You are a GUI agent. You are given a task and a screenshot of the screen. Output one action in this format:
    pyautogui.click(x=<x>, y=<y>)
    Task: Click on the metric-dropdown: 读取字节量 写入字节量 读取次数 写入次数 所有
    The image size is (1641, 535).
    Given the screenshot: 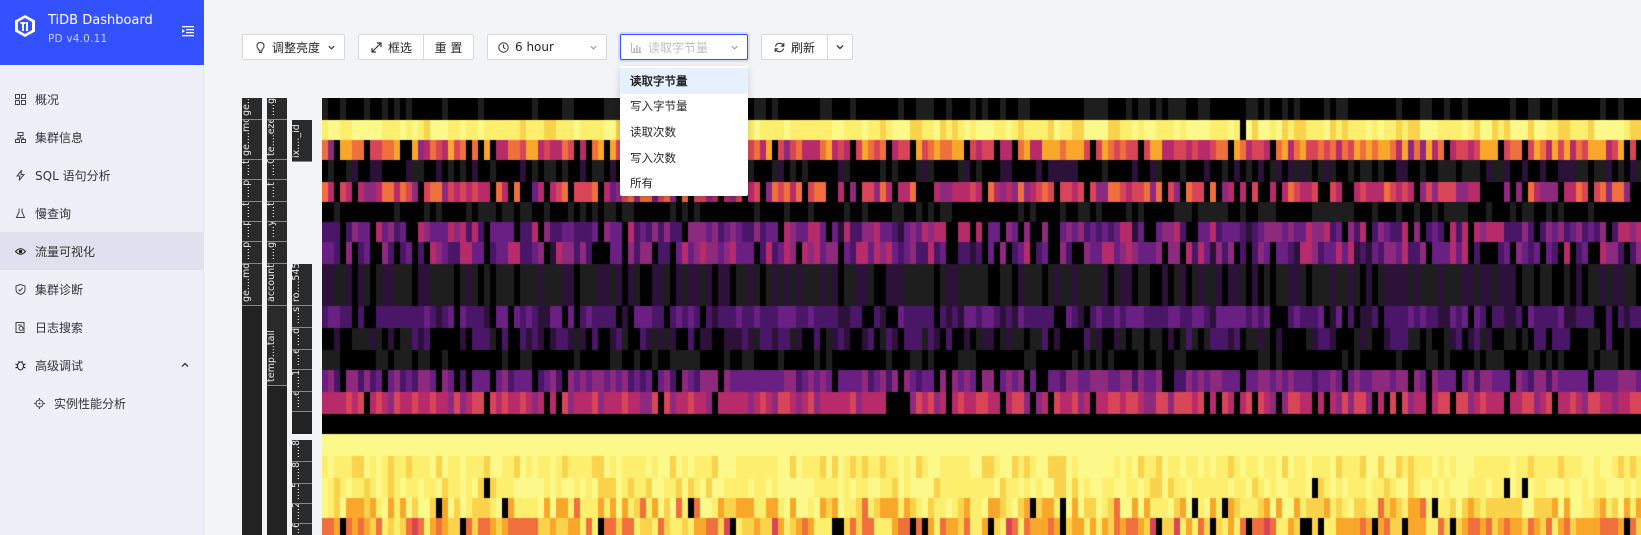 What is the action you would take?
    pyautogui.click(x=684, y=131)
    